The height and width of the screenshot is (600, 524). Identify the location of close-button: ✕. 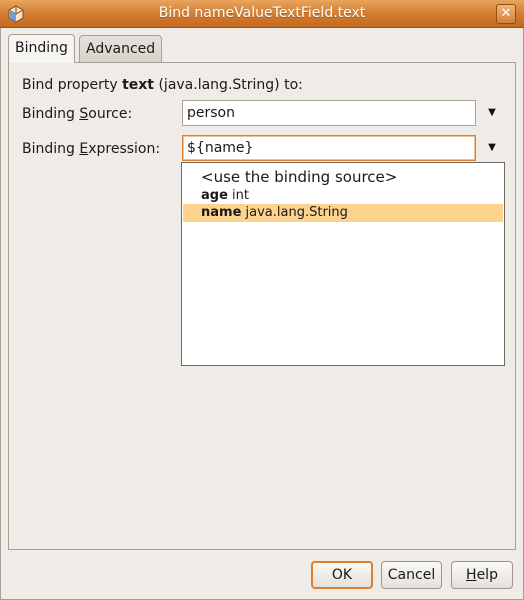
(506, 14).